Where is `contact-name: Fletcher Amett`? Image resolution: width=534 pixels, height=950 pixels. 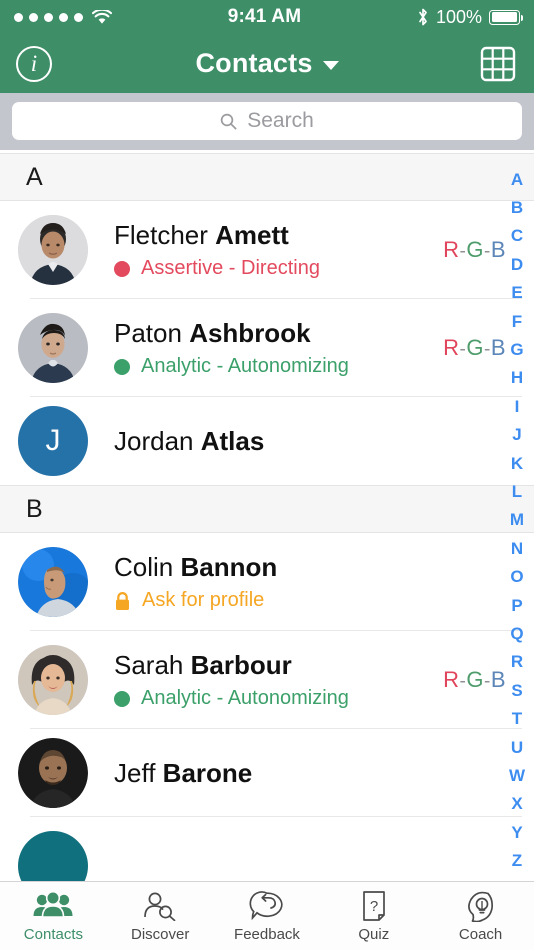
contact-name: Fletcher Amett is located at coordinates (278, 235).